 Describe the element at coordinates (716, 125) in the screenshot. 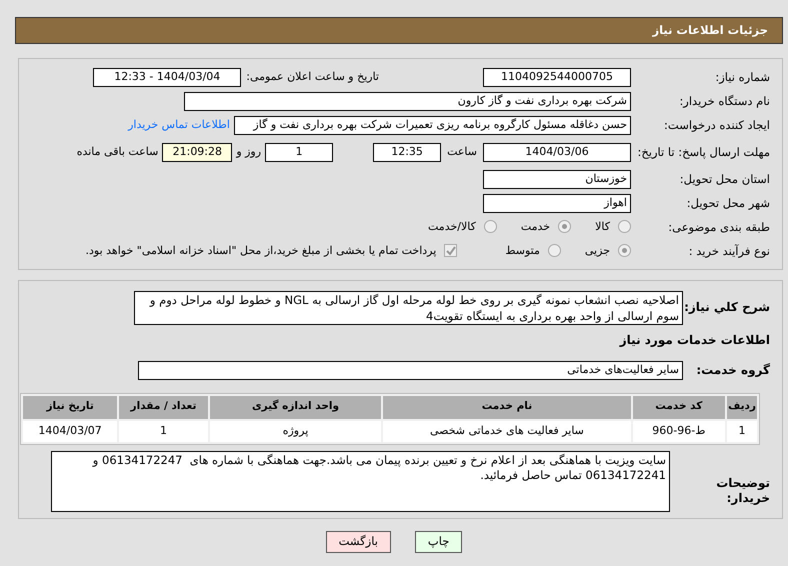

I see `field-label: ایجاد کننده درخواست:` at that location.